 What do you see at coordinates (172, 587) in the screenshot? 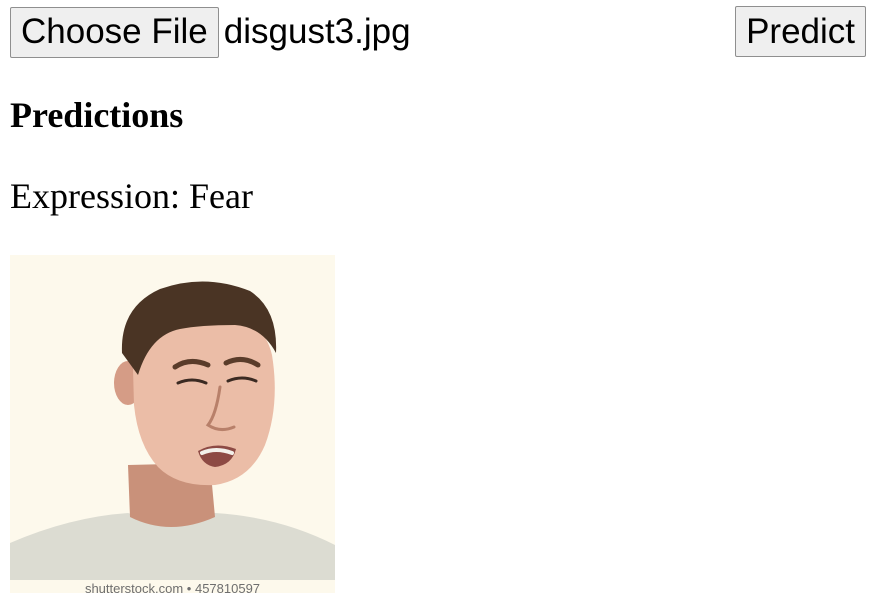
I see `image-watermark: shutterstock.com • 457810597` at bounding box center [172, 587].